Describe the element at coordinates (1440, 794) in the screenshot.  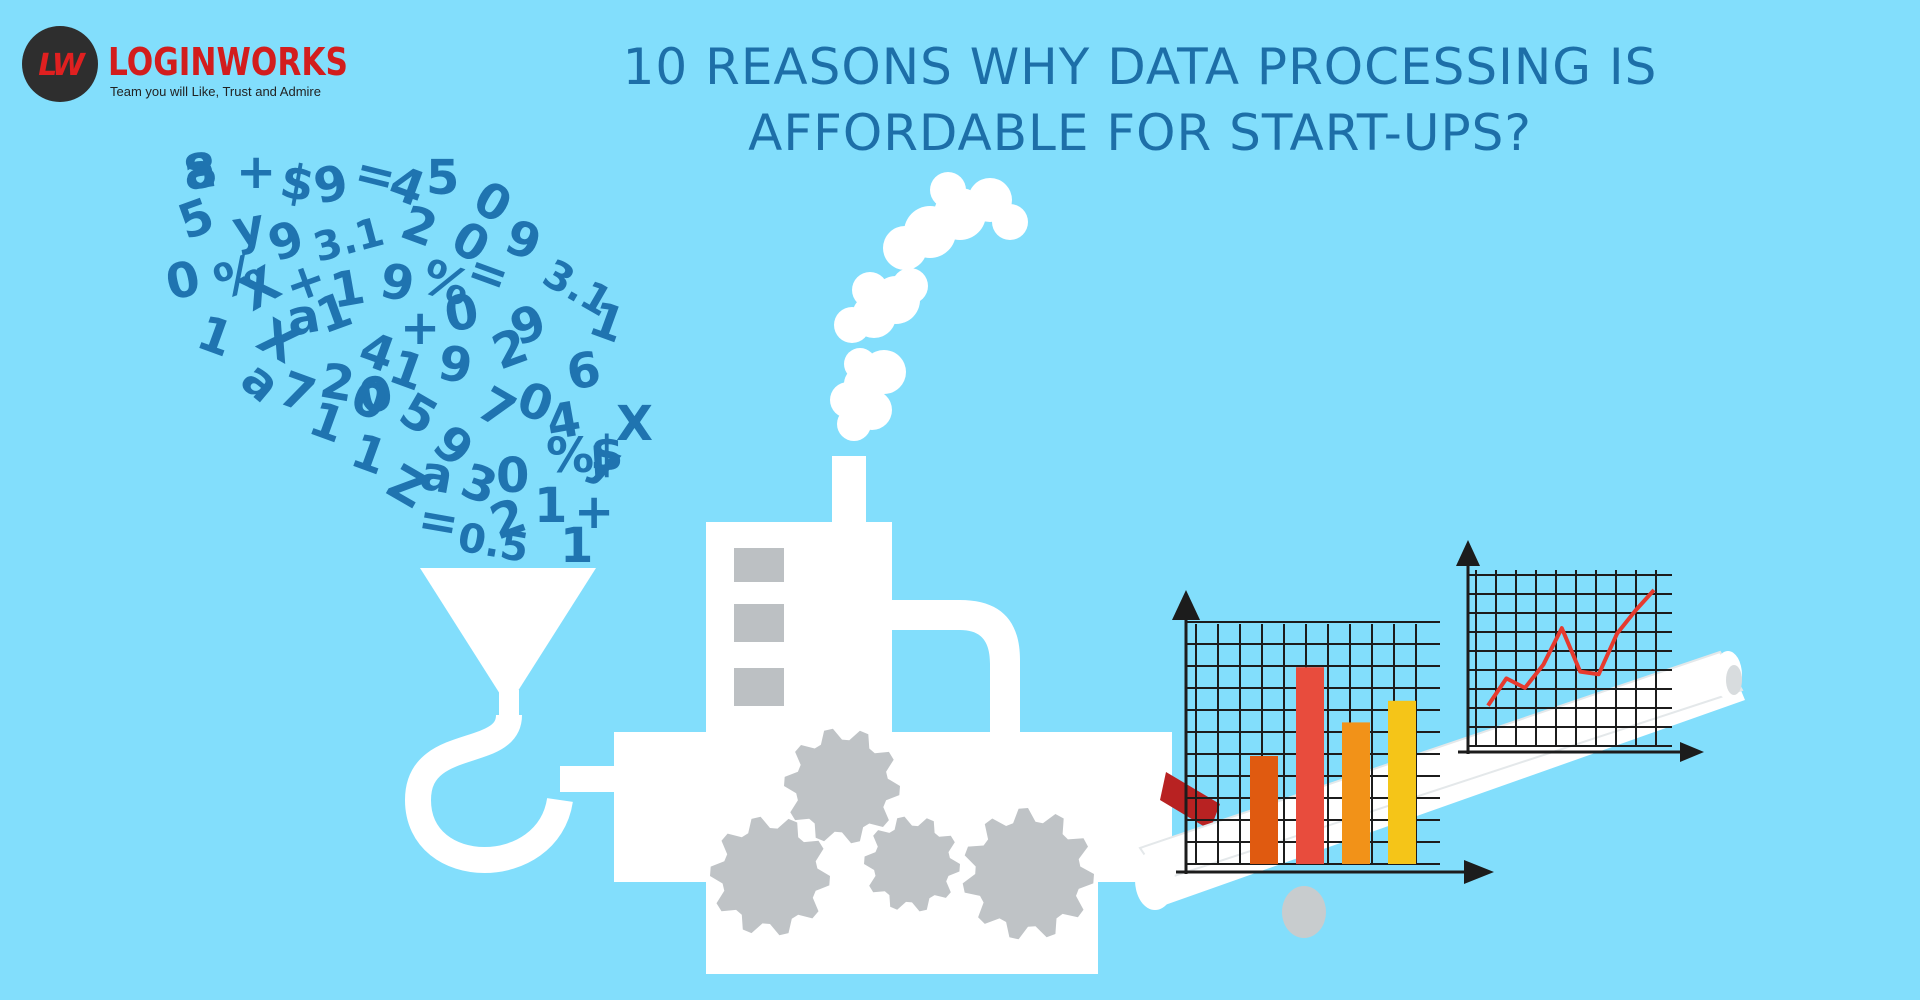
I see `conveyor-belt-icon` at that location.